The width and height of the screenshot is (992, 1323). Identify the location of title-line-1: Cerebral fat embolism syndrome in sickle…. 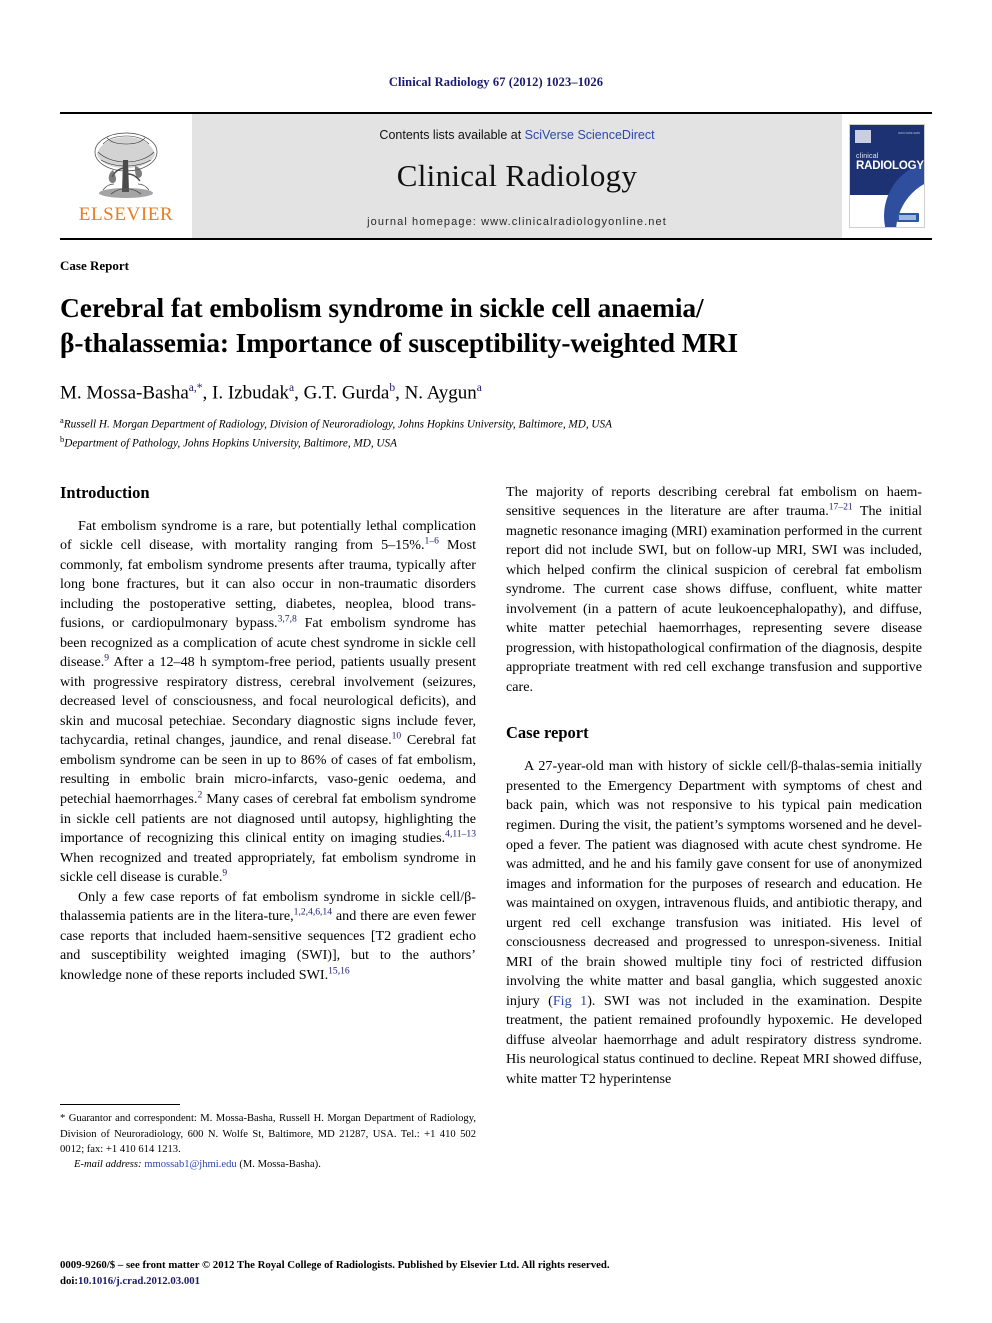
(382, 307).